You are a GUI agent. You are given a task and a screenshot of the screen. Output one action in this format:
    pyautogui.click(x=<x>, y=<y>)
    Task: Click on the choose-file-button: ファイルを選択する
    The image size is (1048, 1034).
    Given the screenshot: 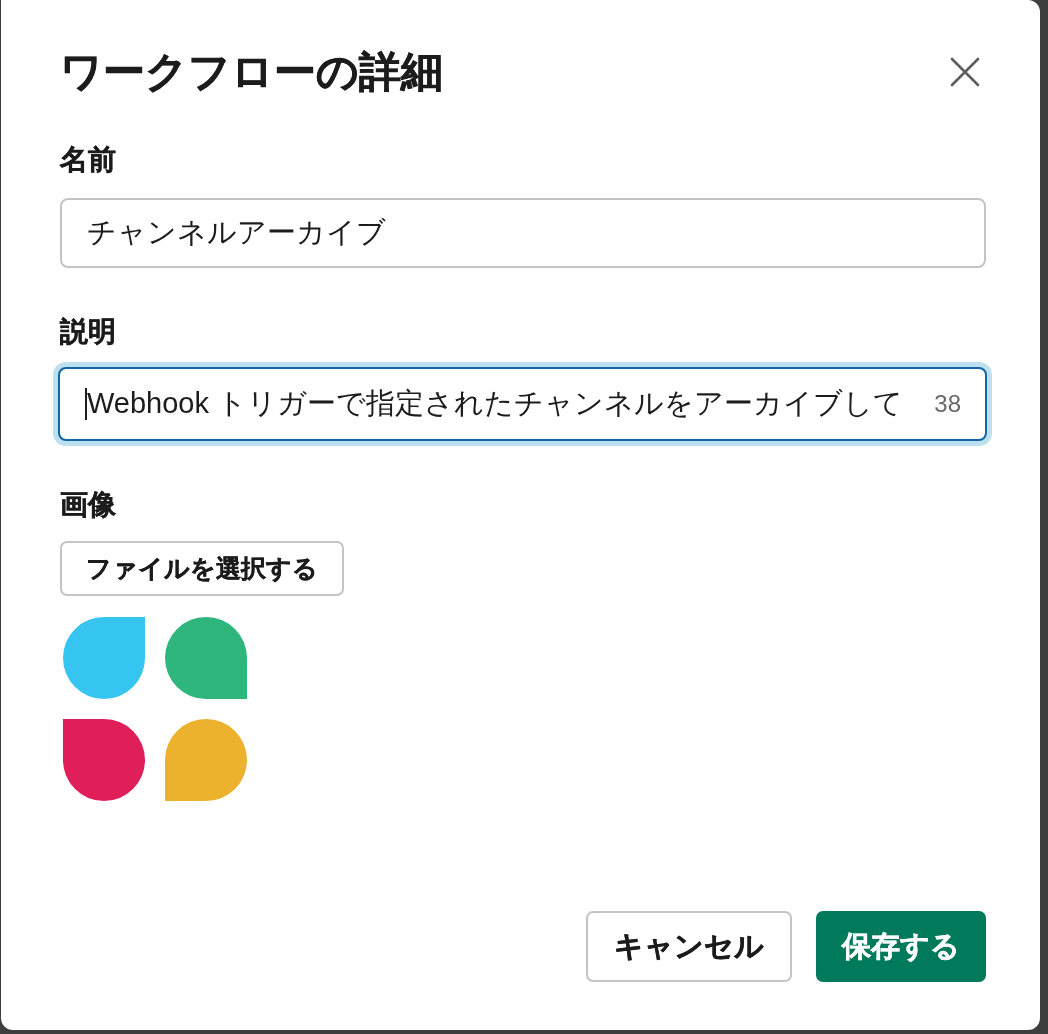 What is the action you would take?
    pyautogui.click(x=202, y=568)
    